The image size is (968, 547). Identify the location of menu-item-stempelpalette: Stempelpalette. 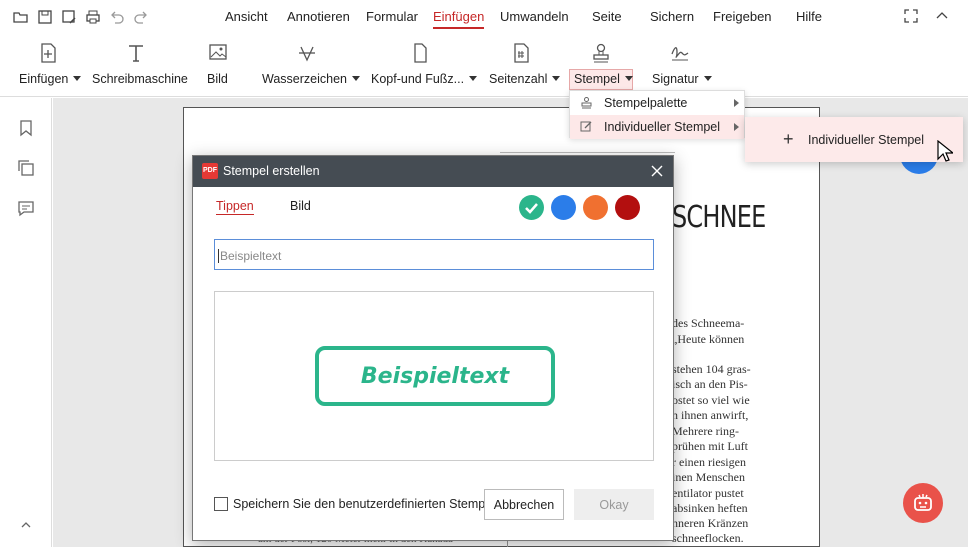
(657, 103).